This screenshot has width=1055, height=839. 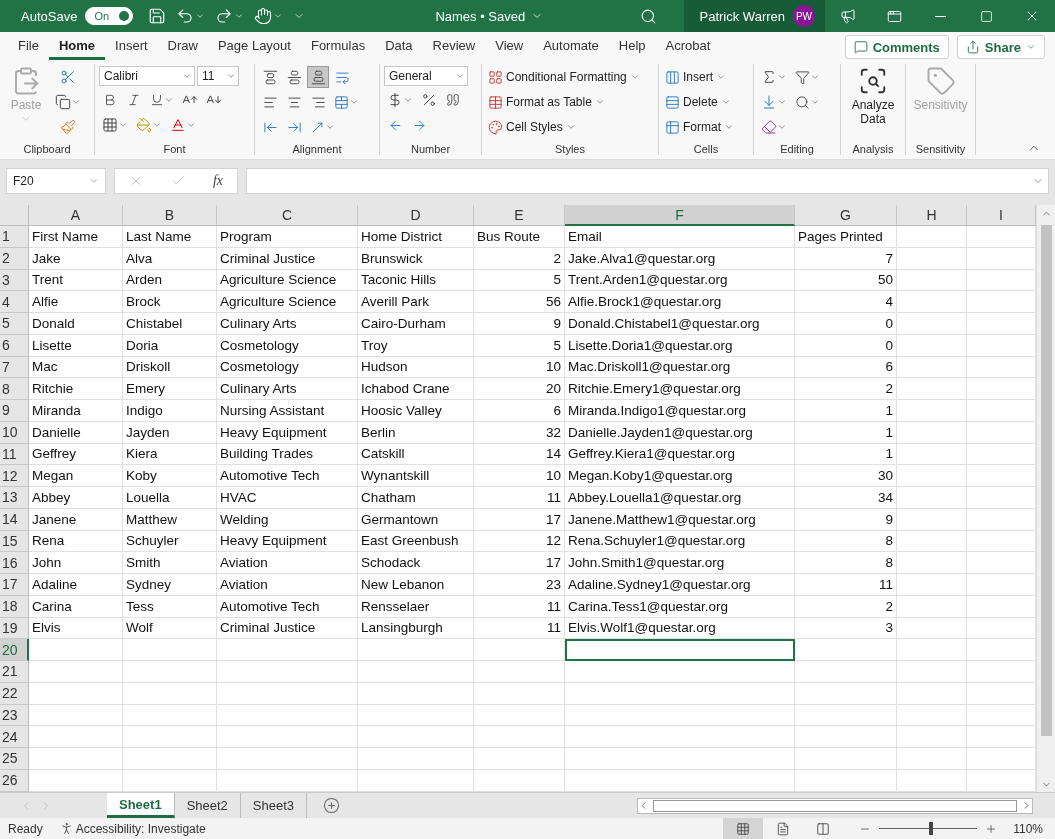 What do you see at coordinates (519, 563) in the screenshot?
I see `table-cell: 17` at bounding box center [519, 563].